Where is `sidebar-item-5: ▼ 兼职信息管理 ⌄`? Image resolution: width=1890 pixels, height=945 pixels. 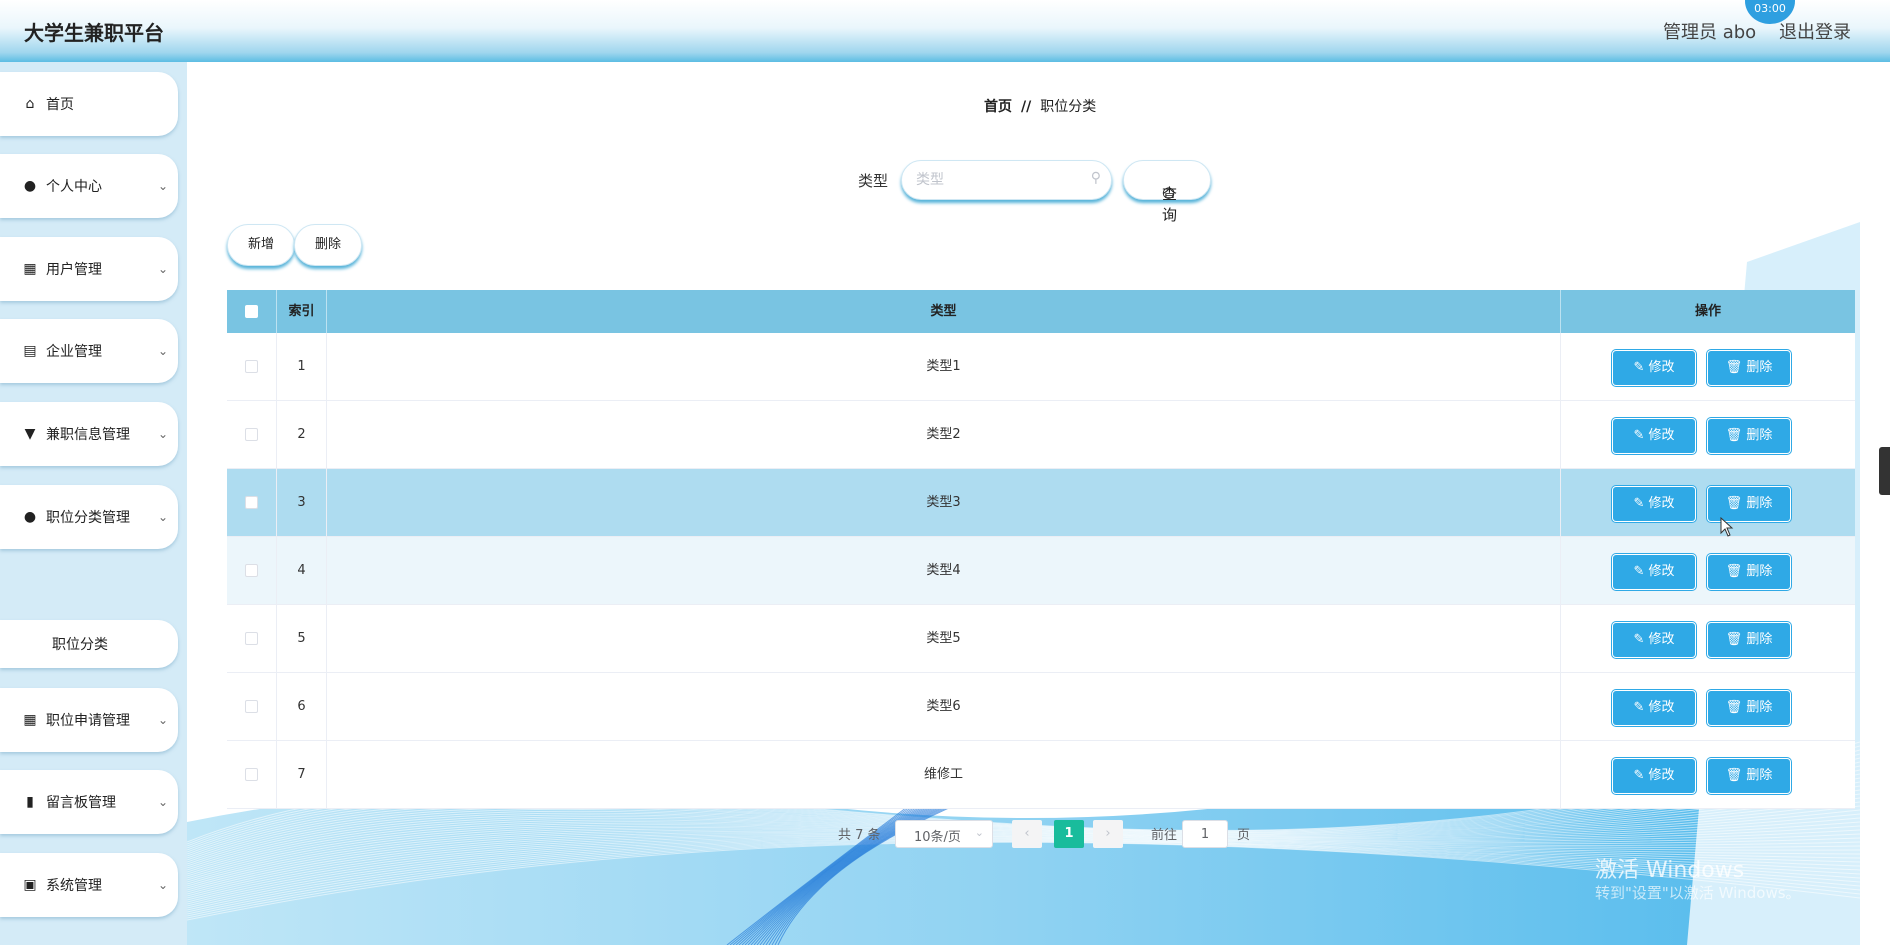
sidebar-item-5: ▼ 兼职信息管理 ⌄ is located at coordinates (89, 434).